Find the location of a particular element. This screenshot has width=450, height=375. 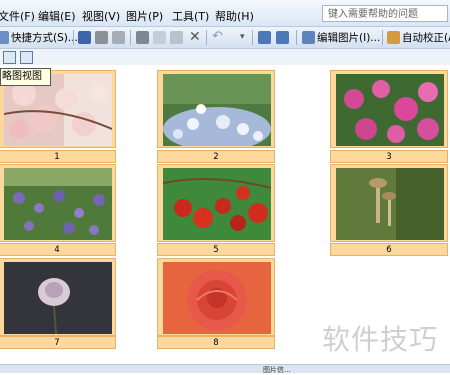

filmstrip-view-icon is located at coordinates (26, 57).